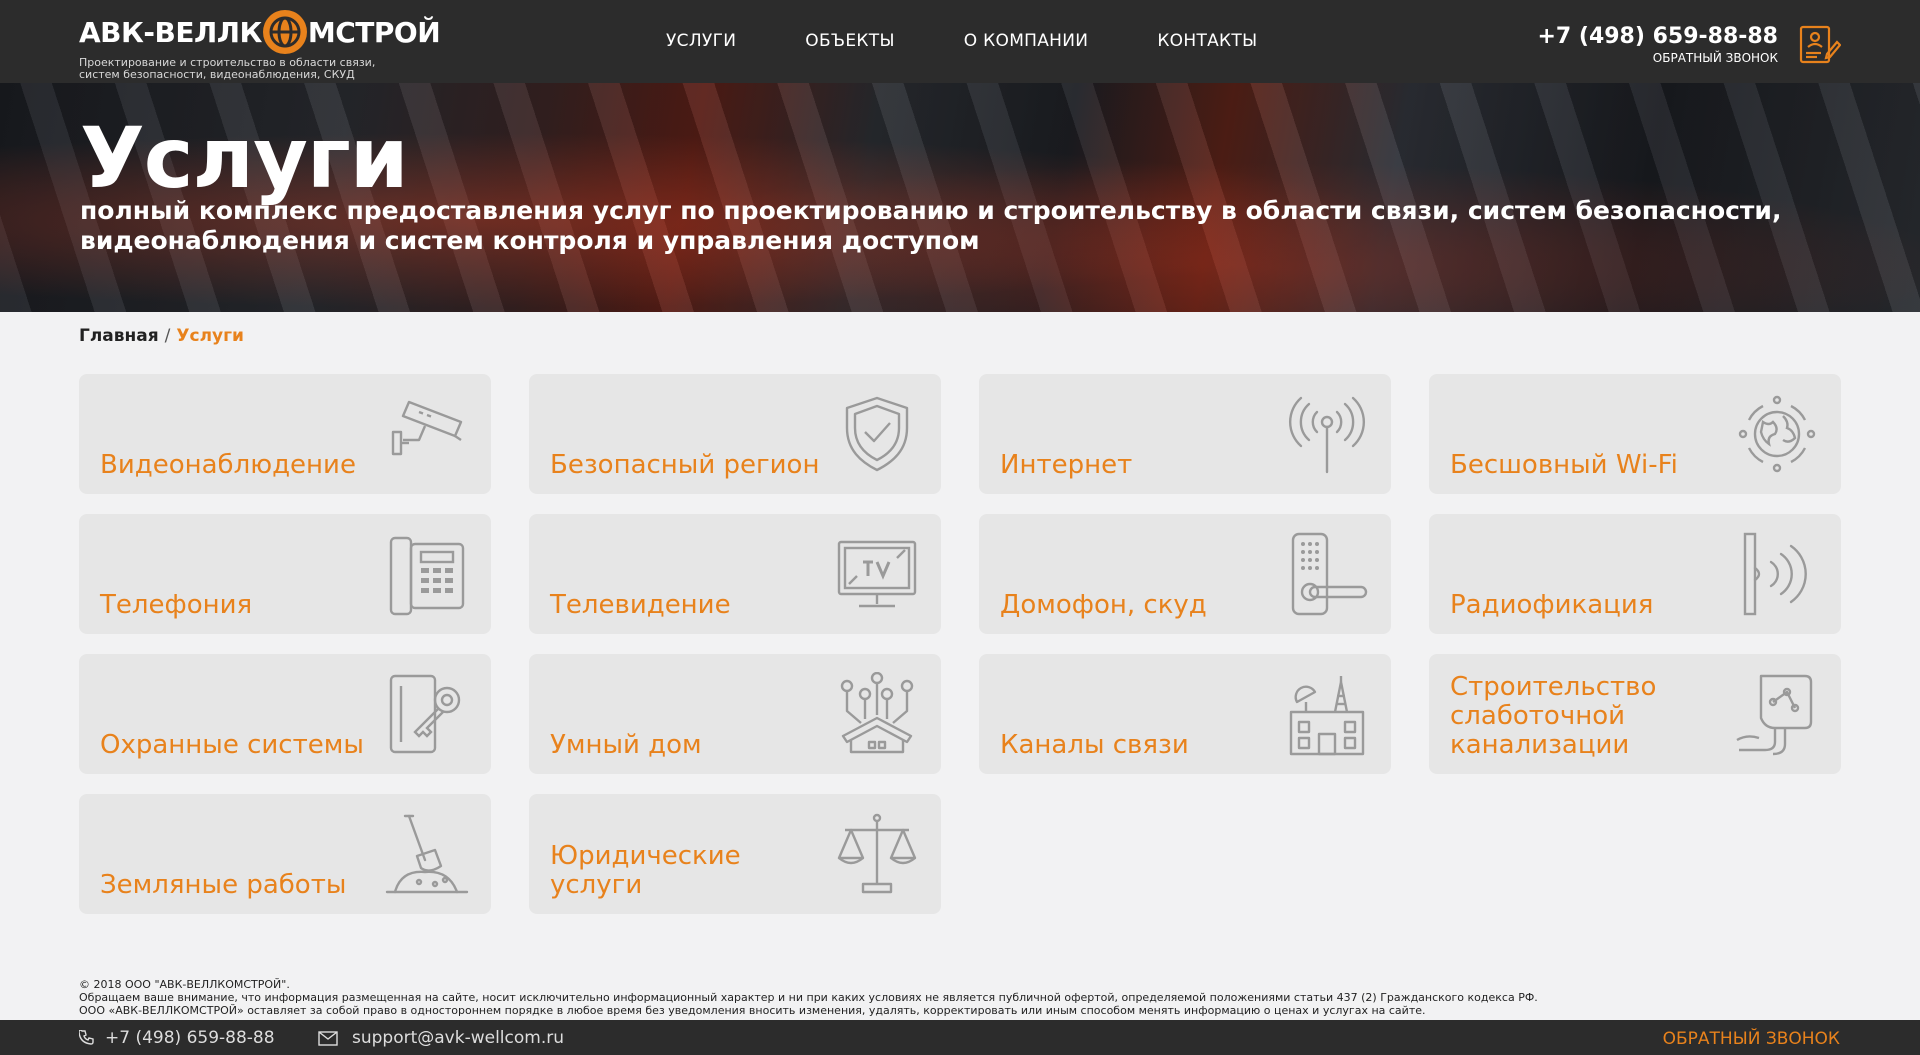 The image size is (1920, 1055). Describe the element at coordinates (285, 574) in the screenshot. I see `service-card-telephony: Телефония` at that location.